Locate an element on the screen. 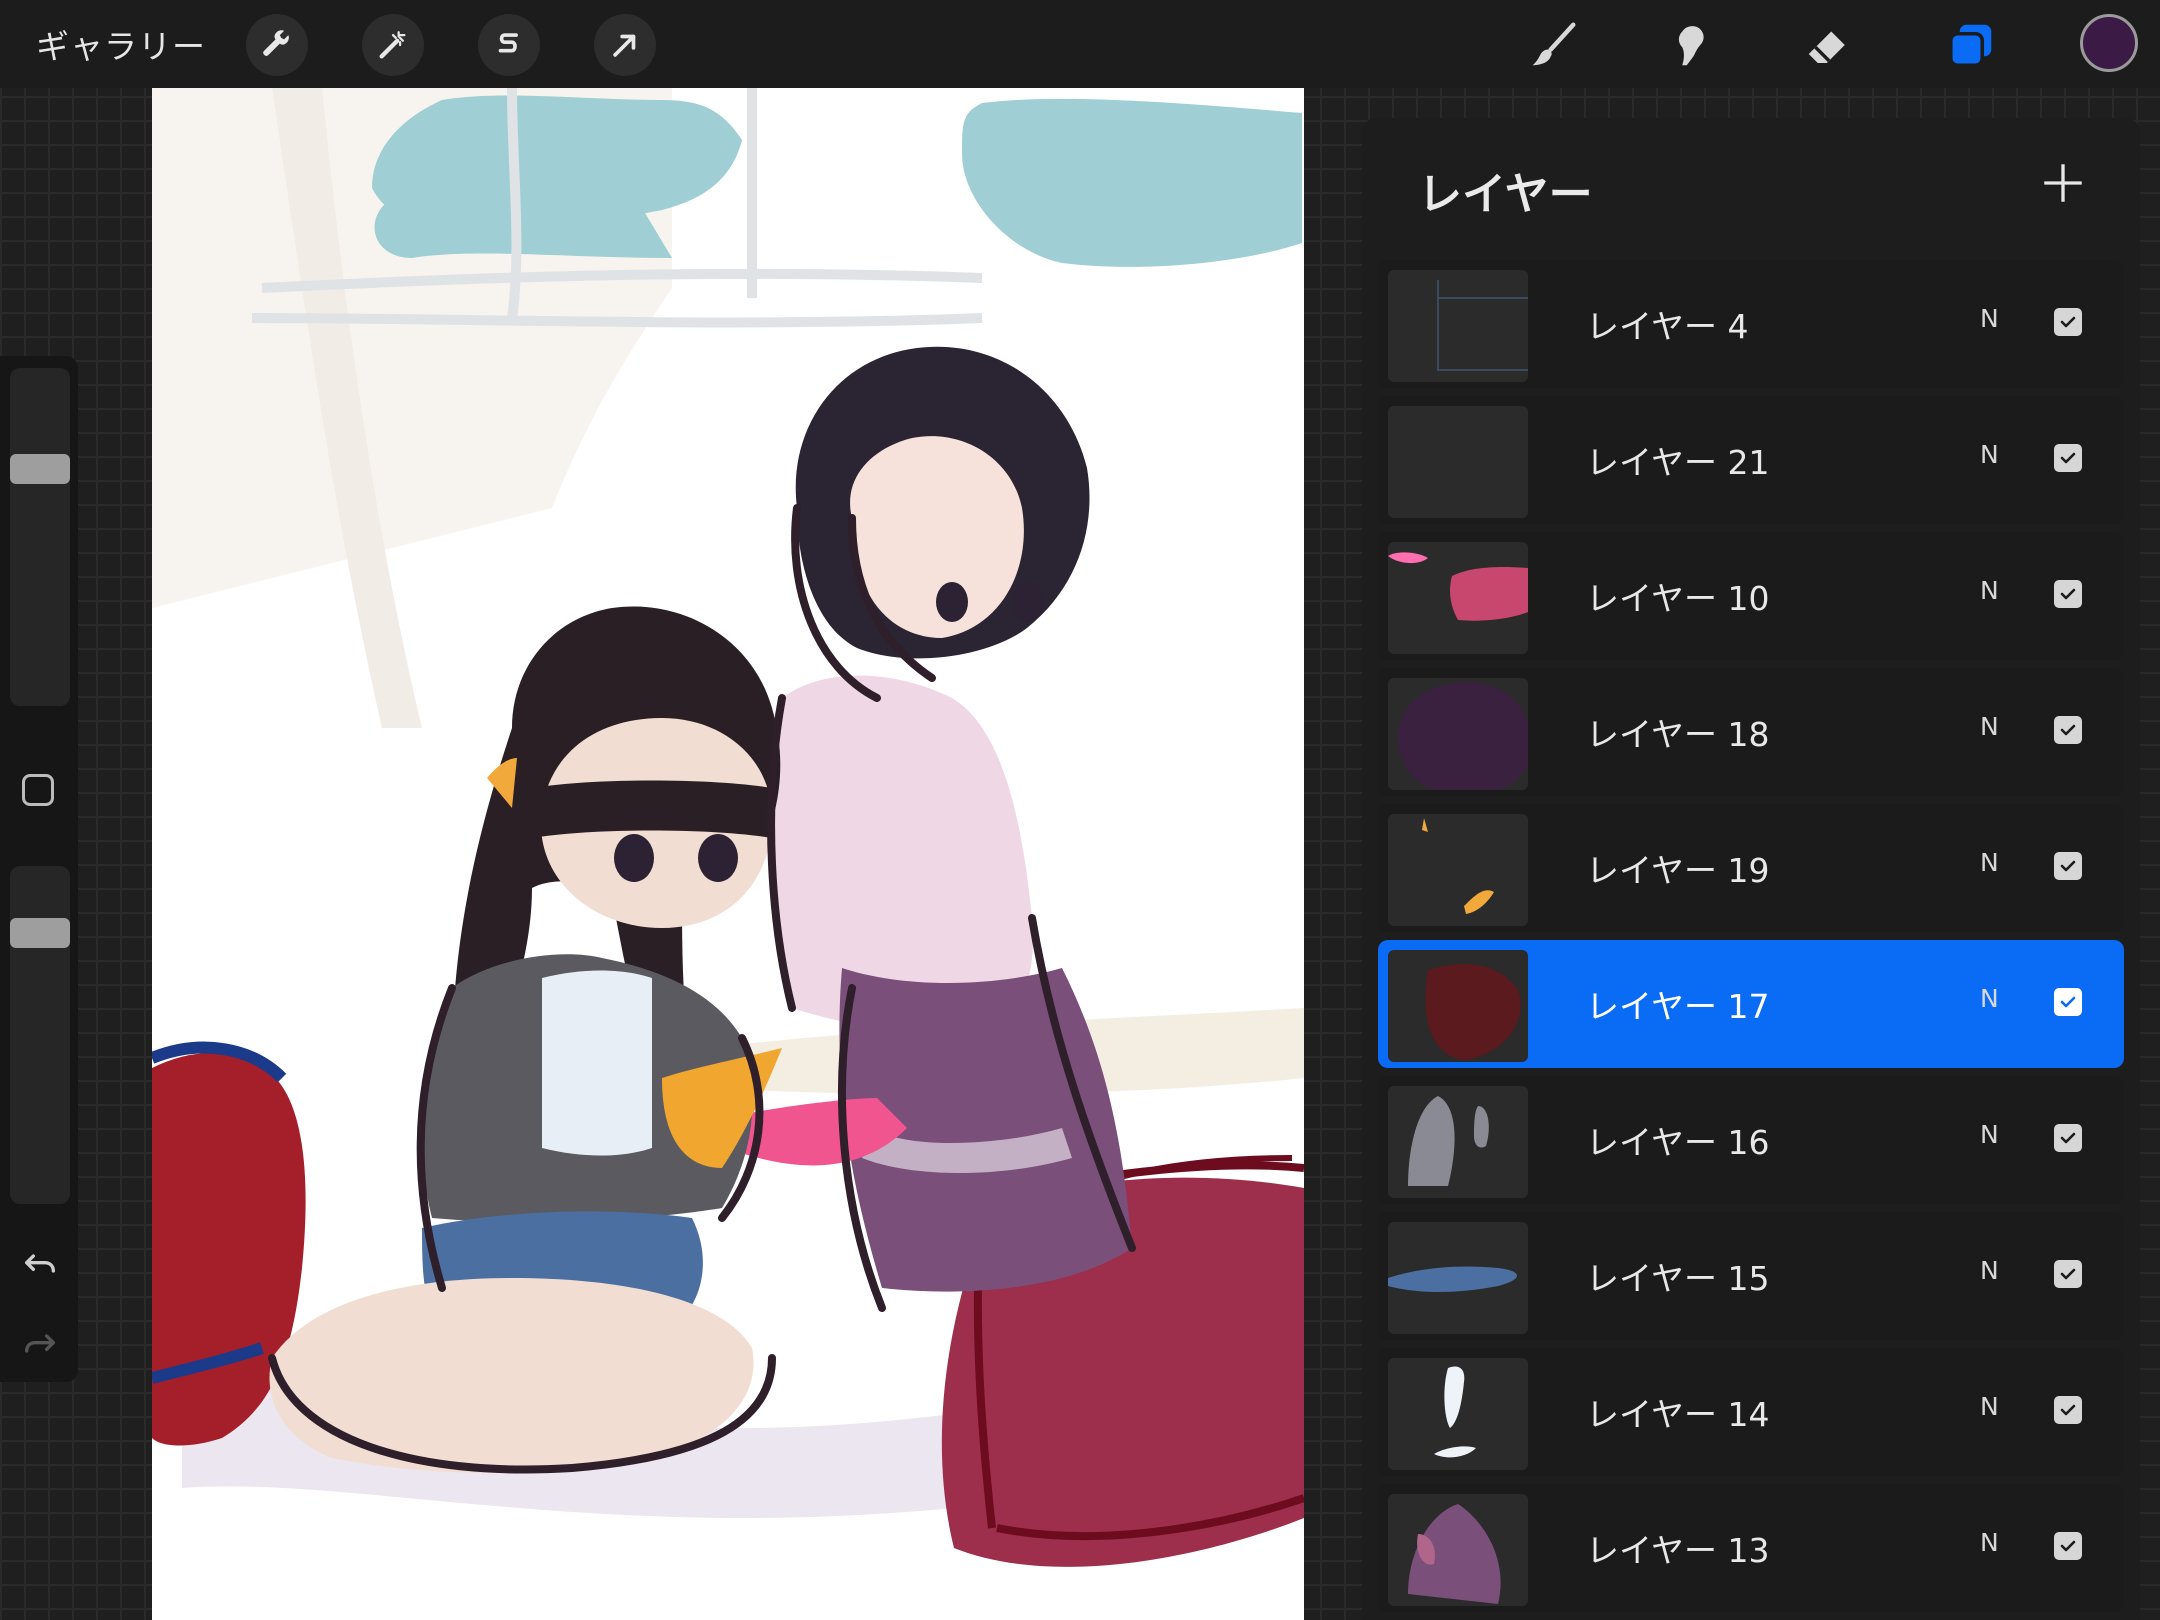 This screenshot has height=1620, width=2160. layer-row: レイヤー 15 N is located at coordinates (1751, 1276).